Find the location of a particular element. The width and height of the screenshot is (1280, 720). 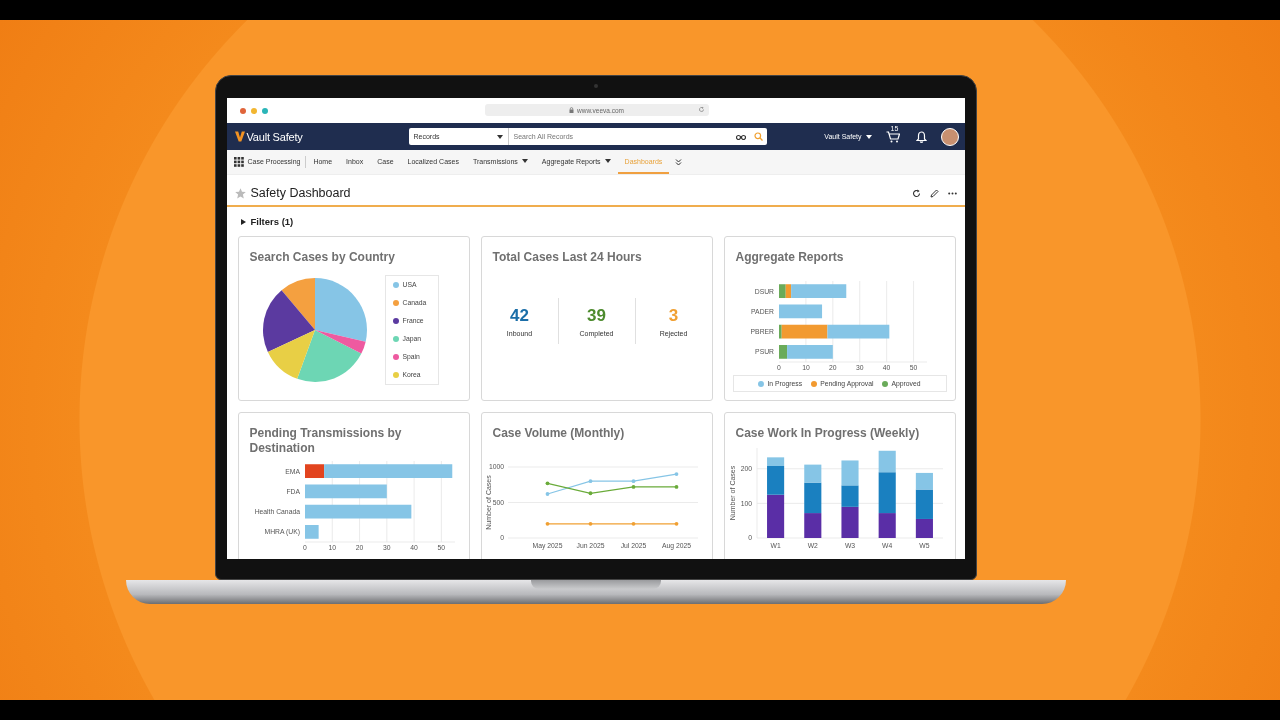

app-name: Vault Safety is located at coordinates (274, 136).